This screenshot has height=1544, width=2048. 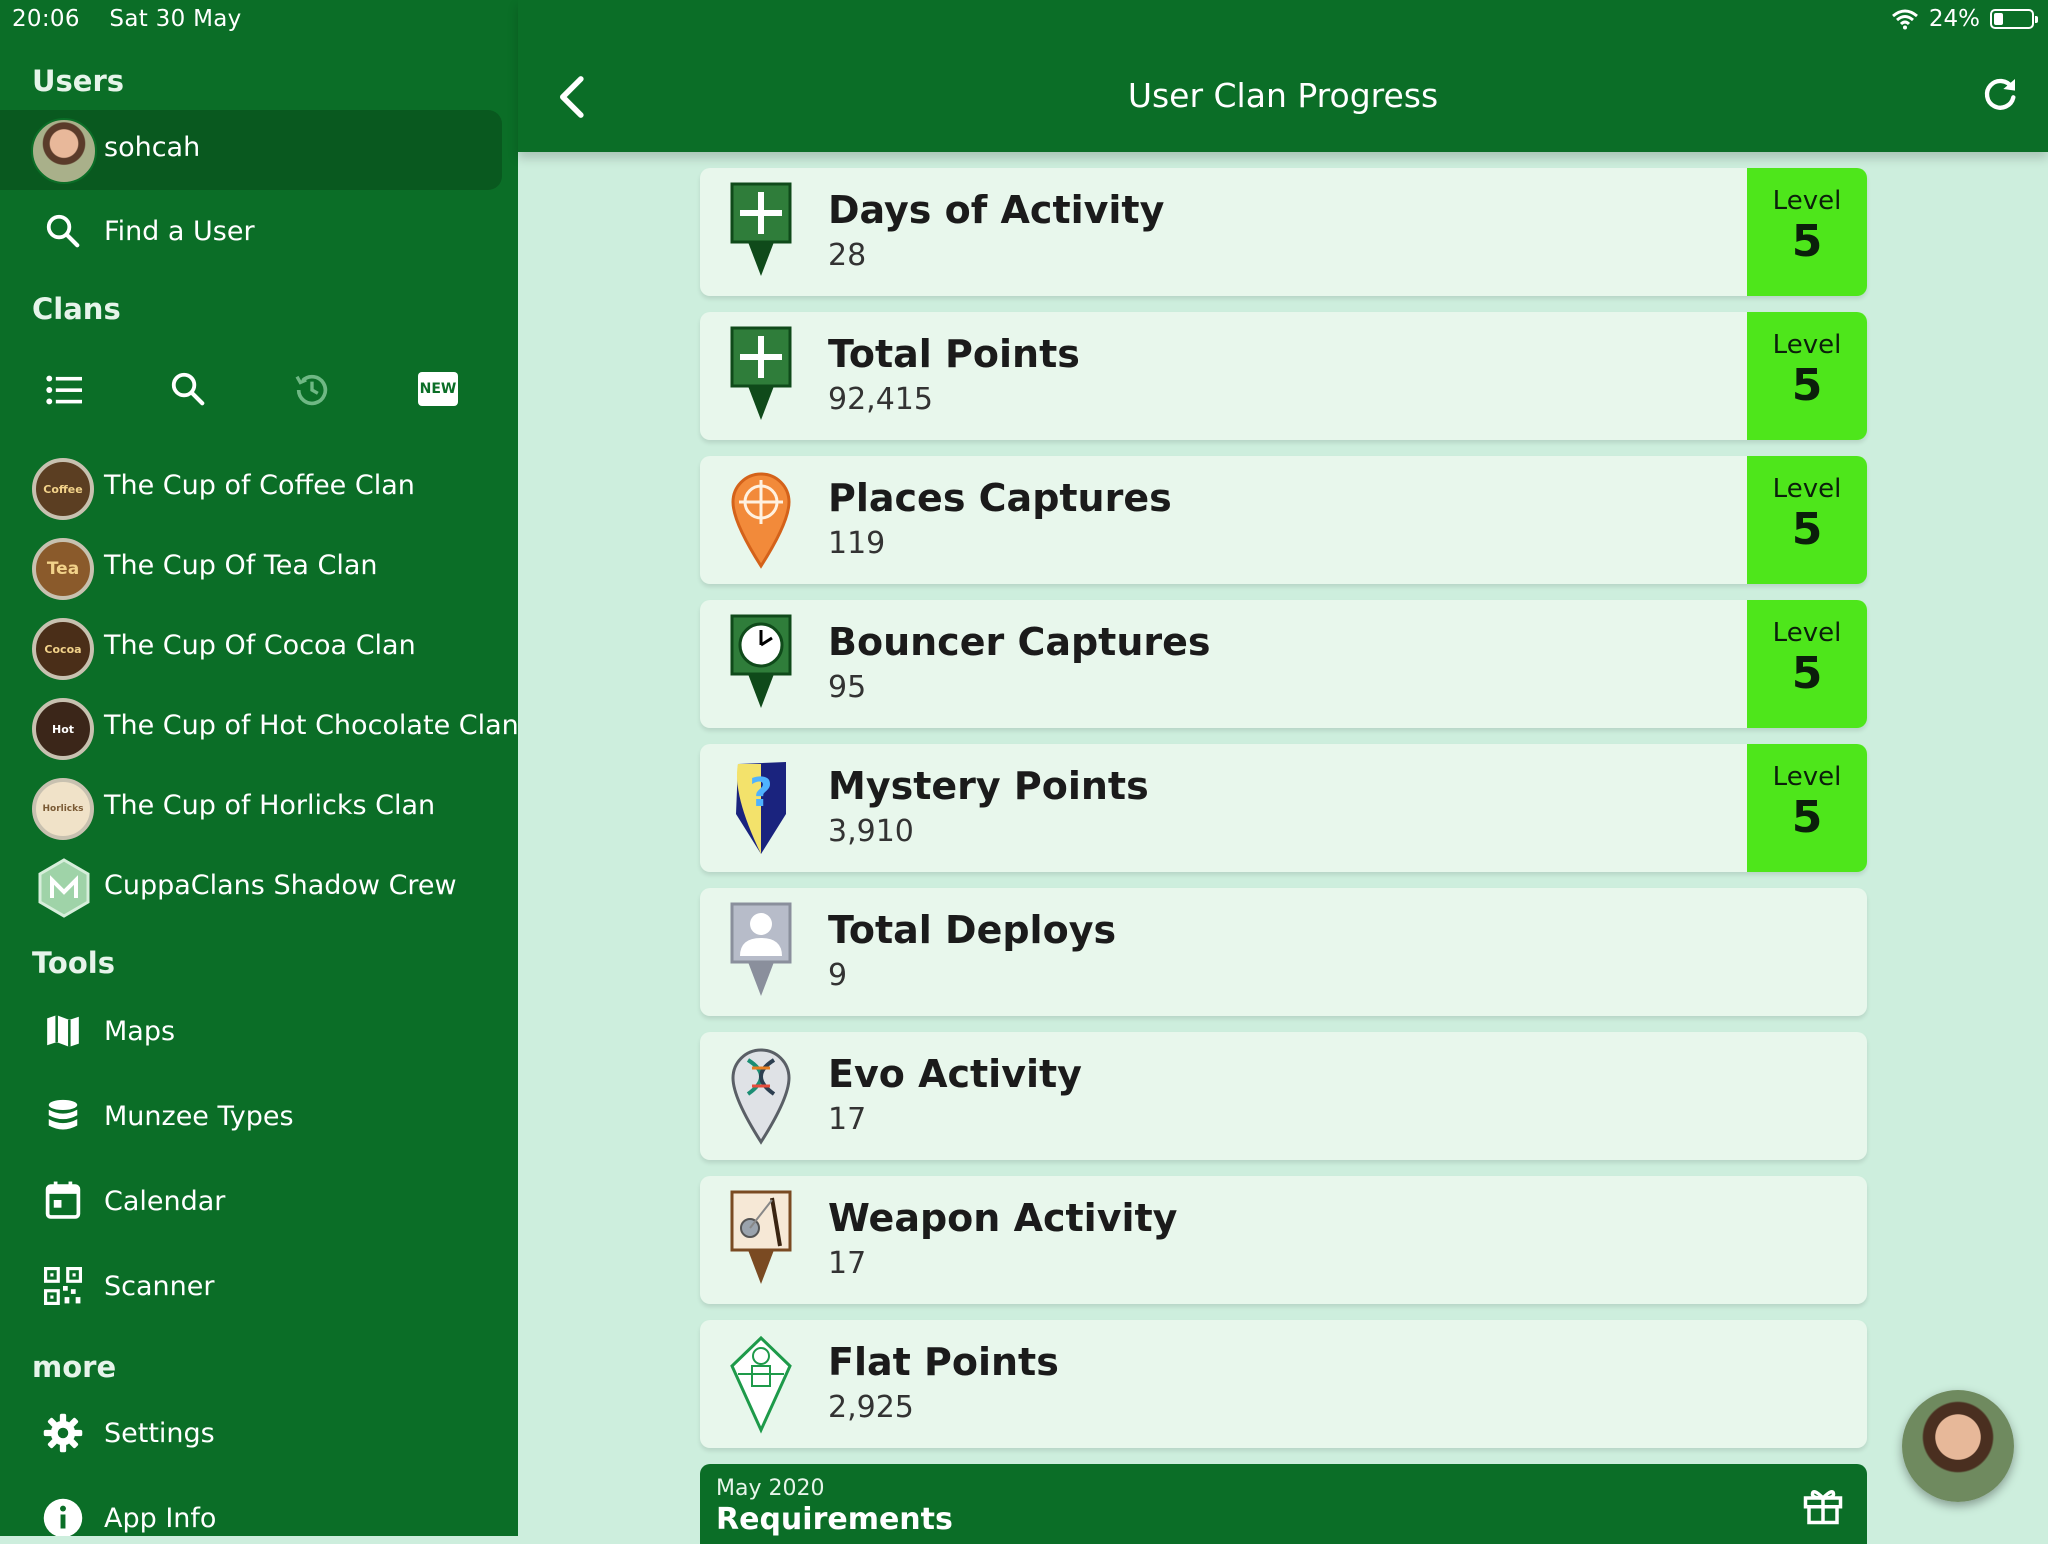 What do you see at coordinates (847, 1263) in the screenshot?
I see `requirement-value: 17` at bounding box center [847, 1263].